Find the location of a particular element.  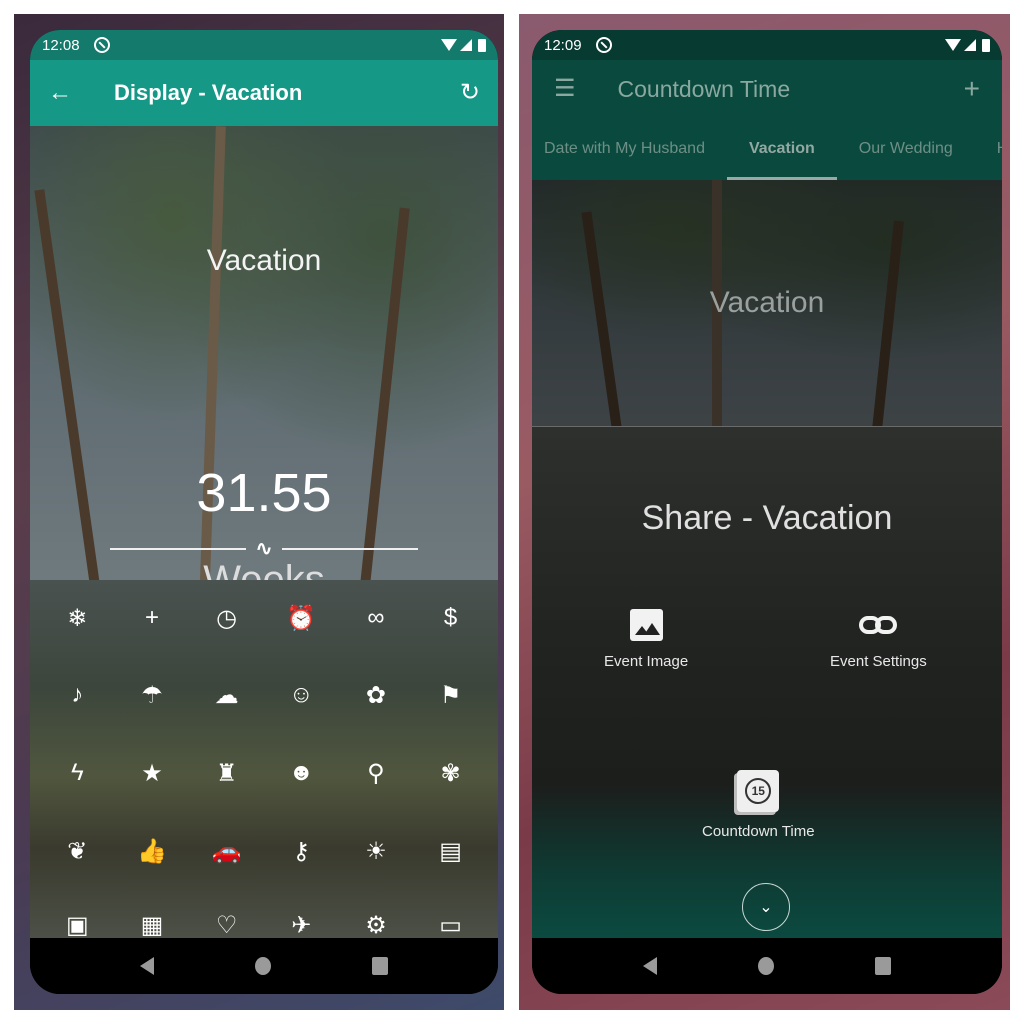

refresh-icon: ↻ is located at coordinates (470, 93).